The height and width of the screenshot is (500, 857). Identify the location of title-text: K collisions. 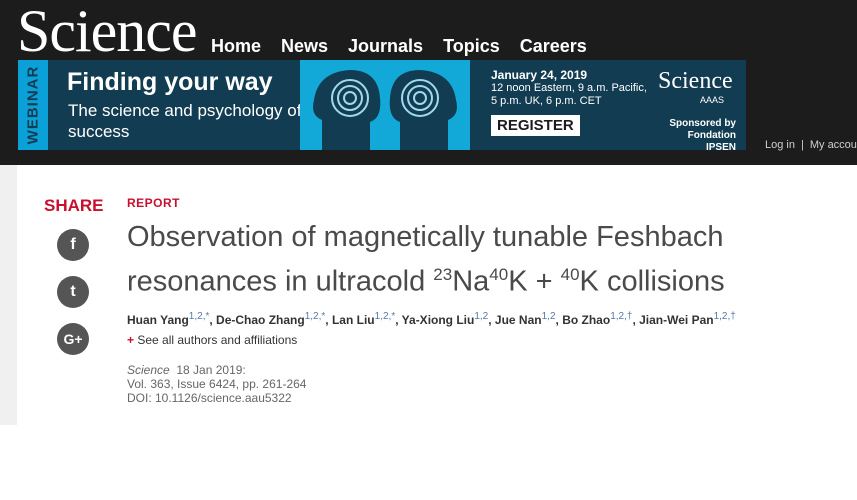
(652, 281).